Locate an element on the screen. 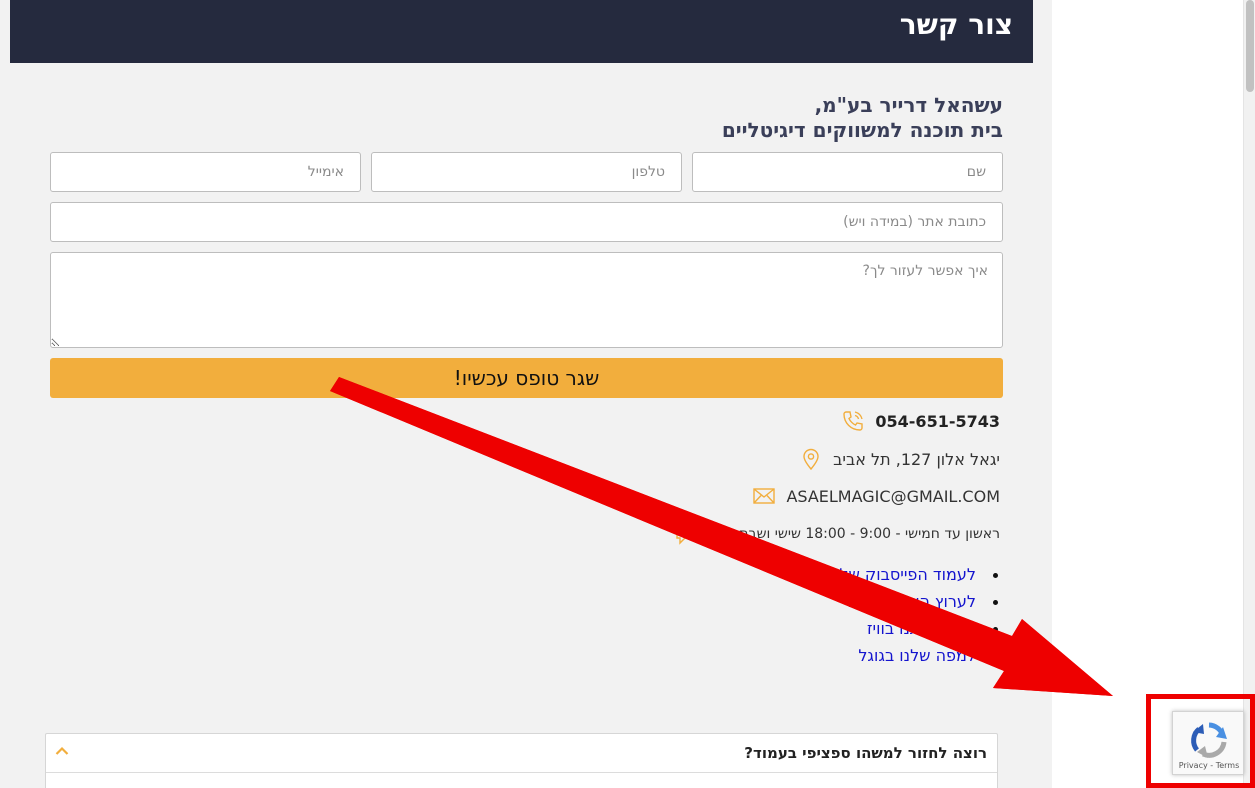  recaptcha-terms-link: Terms is located at coordinates (1228, 765).